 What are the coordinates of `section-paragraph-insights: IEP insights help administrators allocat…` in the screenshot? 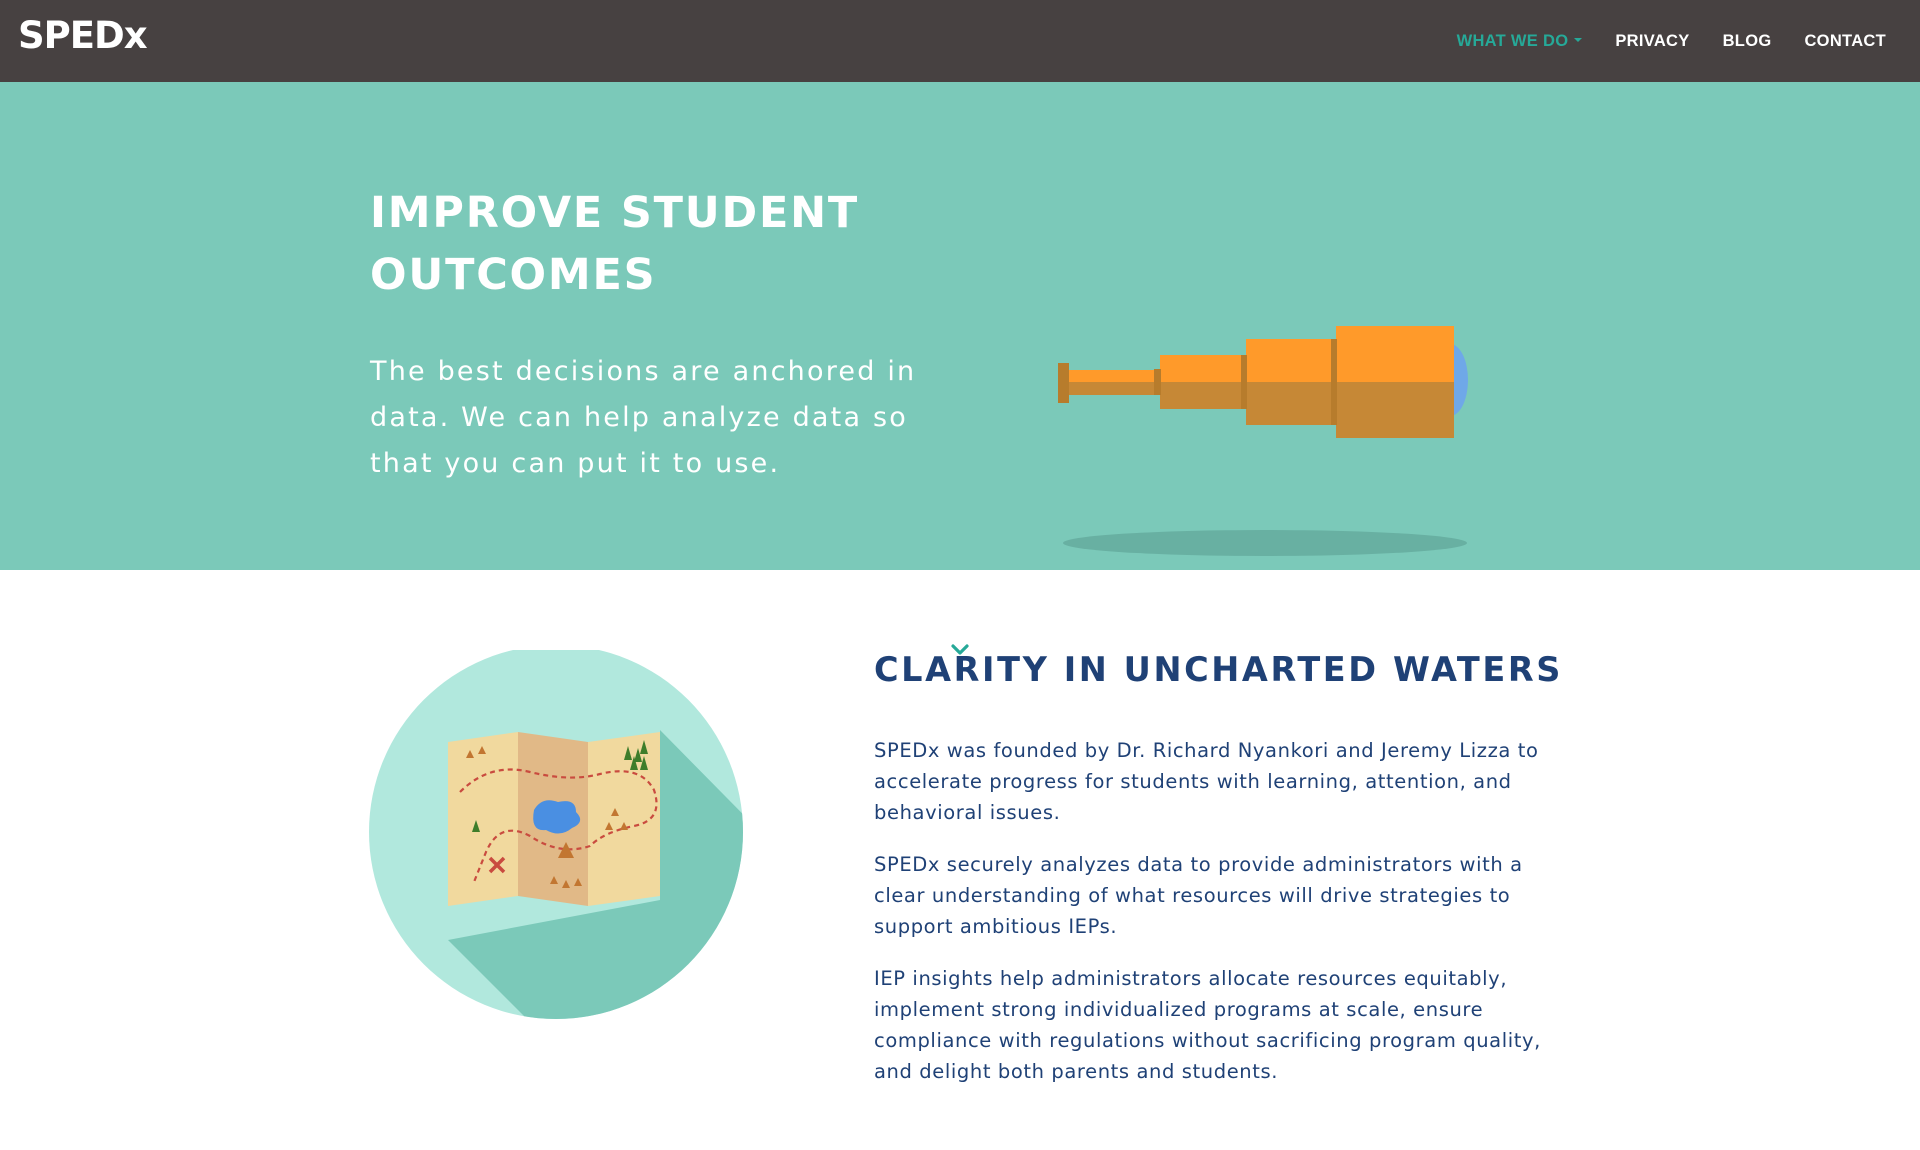 It's located at (1207, 1025).